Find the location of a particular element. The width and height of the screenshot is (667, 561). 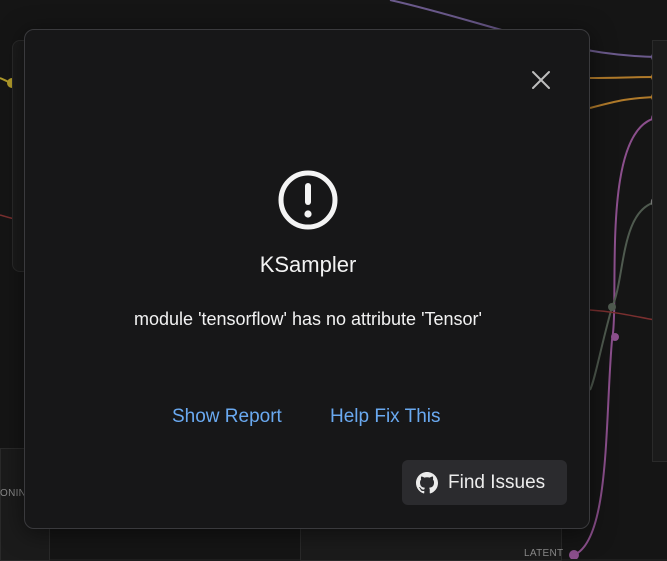

bg-latent-label: LATENT is located at coordinates (544, 553).